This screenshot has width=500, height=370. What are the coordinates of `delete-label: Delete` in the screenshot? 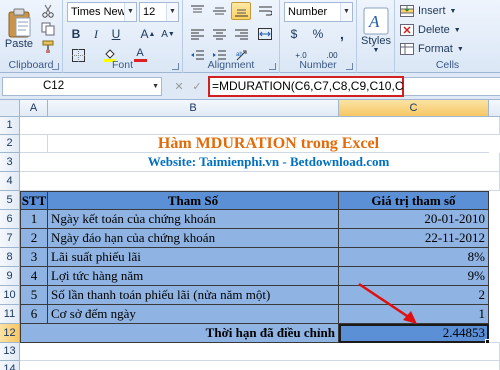 It's located at (434, 30).